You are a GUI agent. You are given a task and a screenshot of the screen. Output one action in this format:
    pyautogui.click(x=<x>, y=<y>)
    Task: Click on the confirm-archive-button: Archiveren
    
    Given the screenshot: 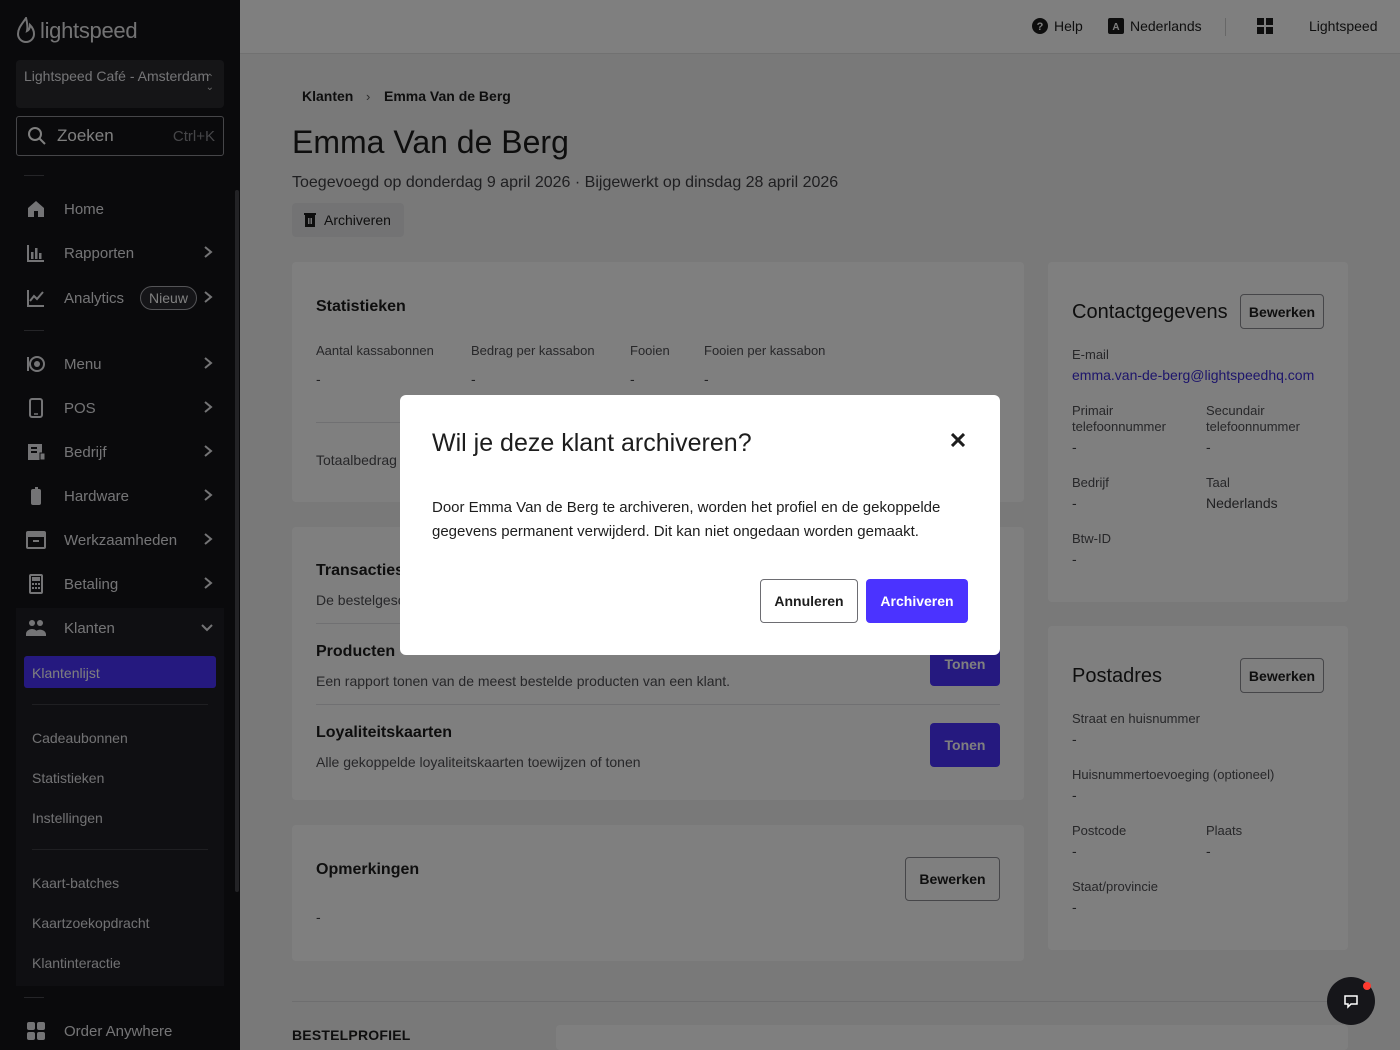 What is the action you would take?
    pyautogui.click(x=917, y=601)
    